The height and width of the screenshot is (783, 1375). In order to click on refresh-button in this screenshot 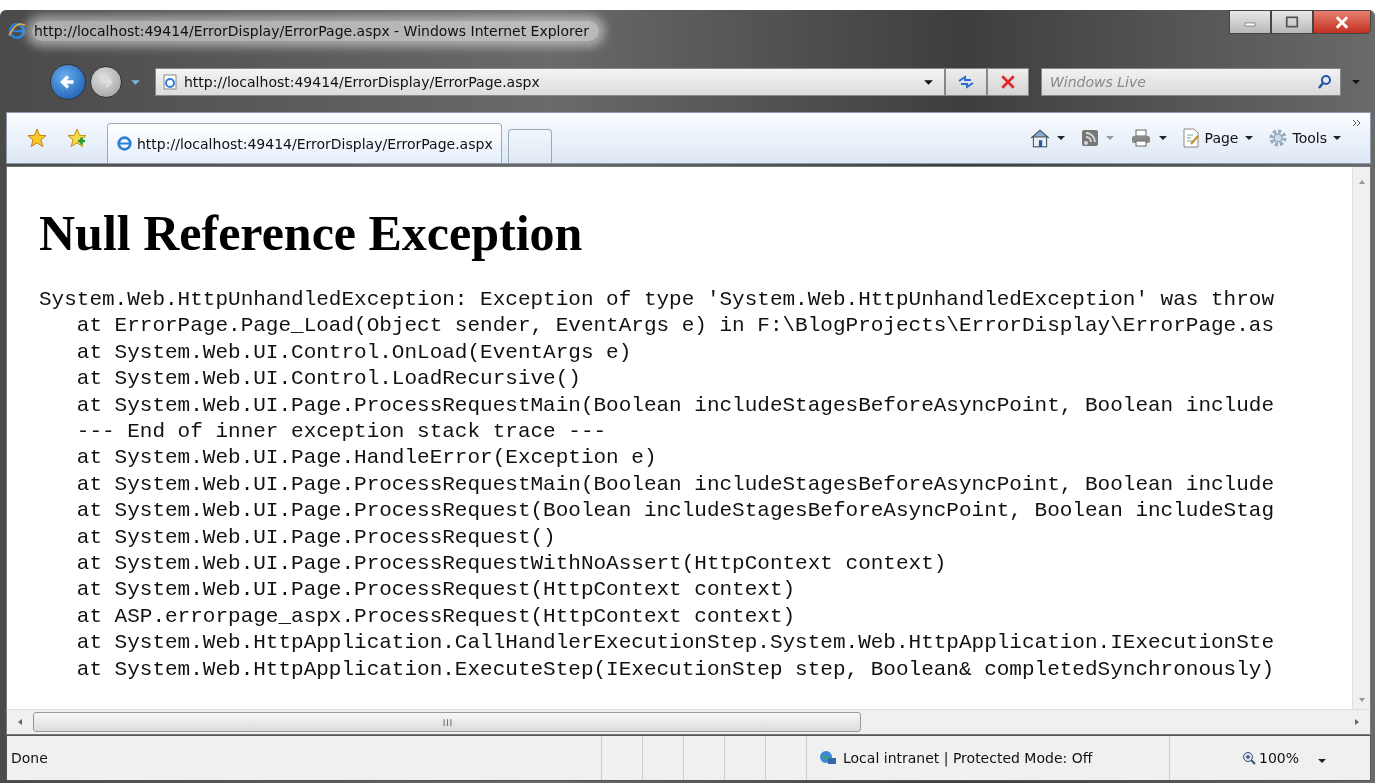, I will do `click(966, 82)`.